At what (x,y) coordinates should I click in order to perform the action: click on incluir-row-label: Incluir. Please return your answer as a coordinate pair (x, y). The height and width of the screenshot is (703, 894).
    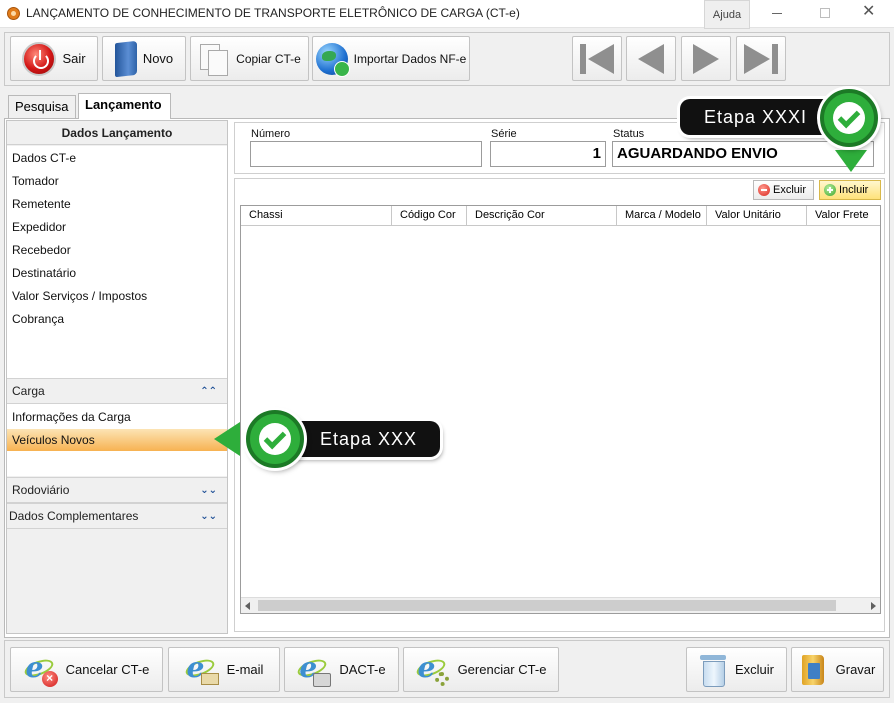
    Looking at the image, I should click on (854, 190).